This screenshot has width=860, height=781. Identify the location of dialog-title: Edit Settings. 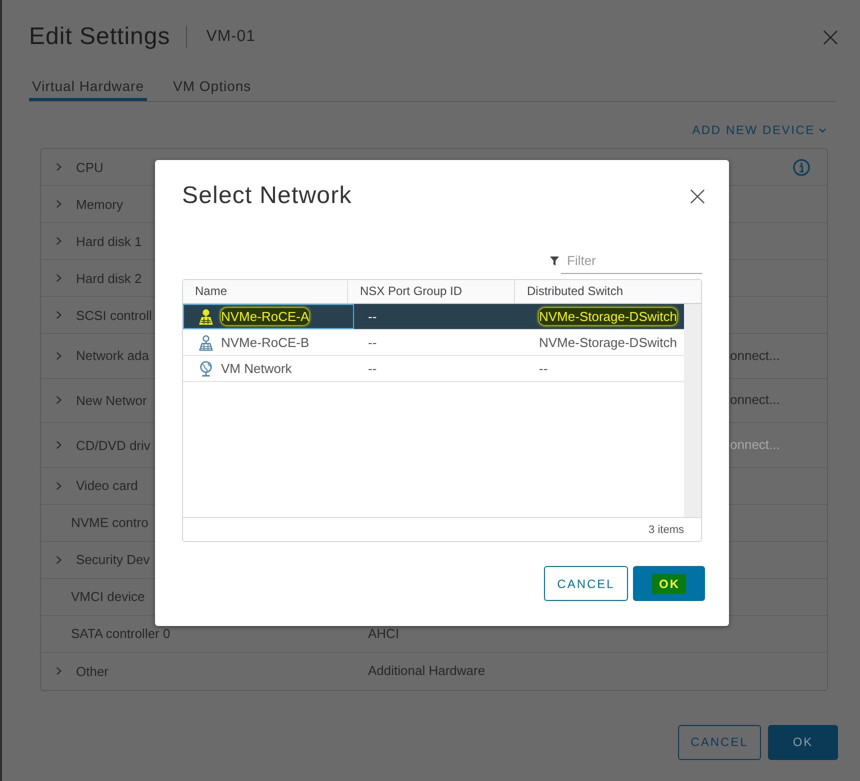
(99, 37).